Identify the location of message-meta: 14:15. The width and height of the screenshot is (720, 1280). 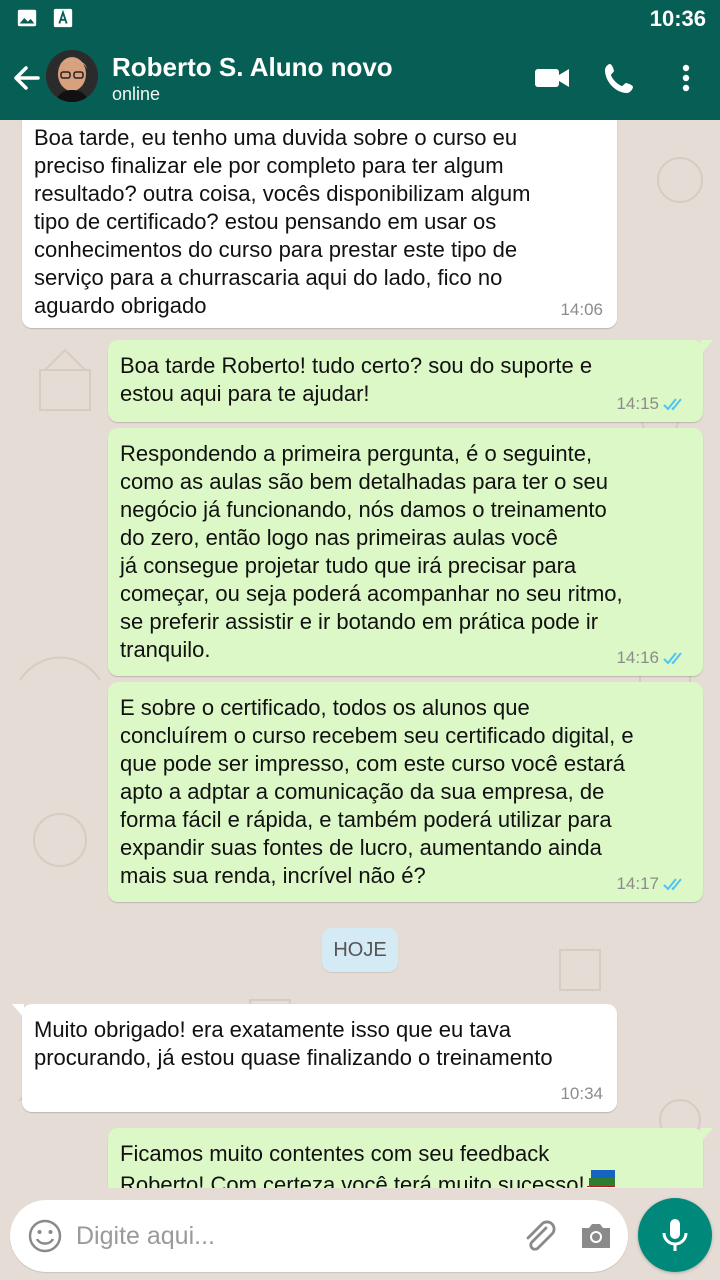
(652, 404).